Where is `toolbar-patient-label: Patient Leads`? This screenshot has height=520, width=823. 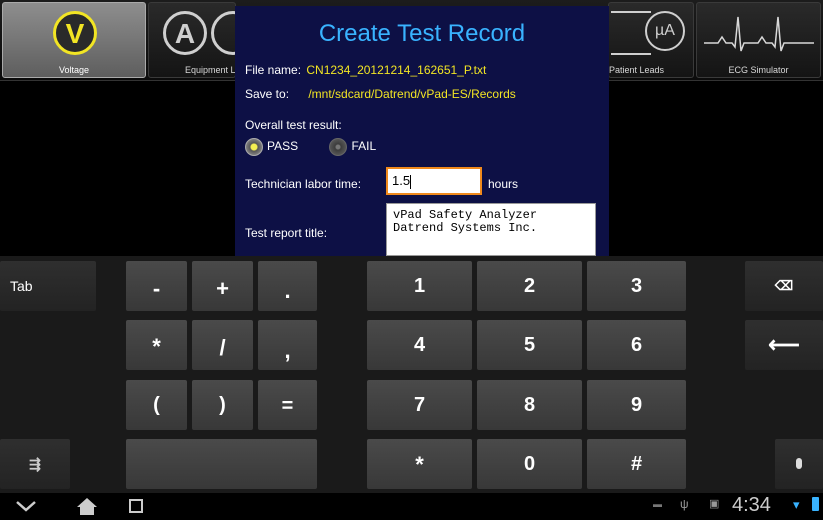 toolbar-patient-label: Patient Leads is located at coordinates (637, 70).